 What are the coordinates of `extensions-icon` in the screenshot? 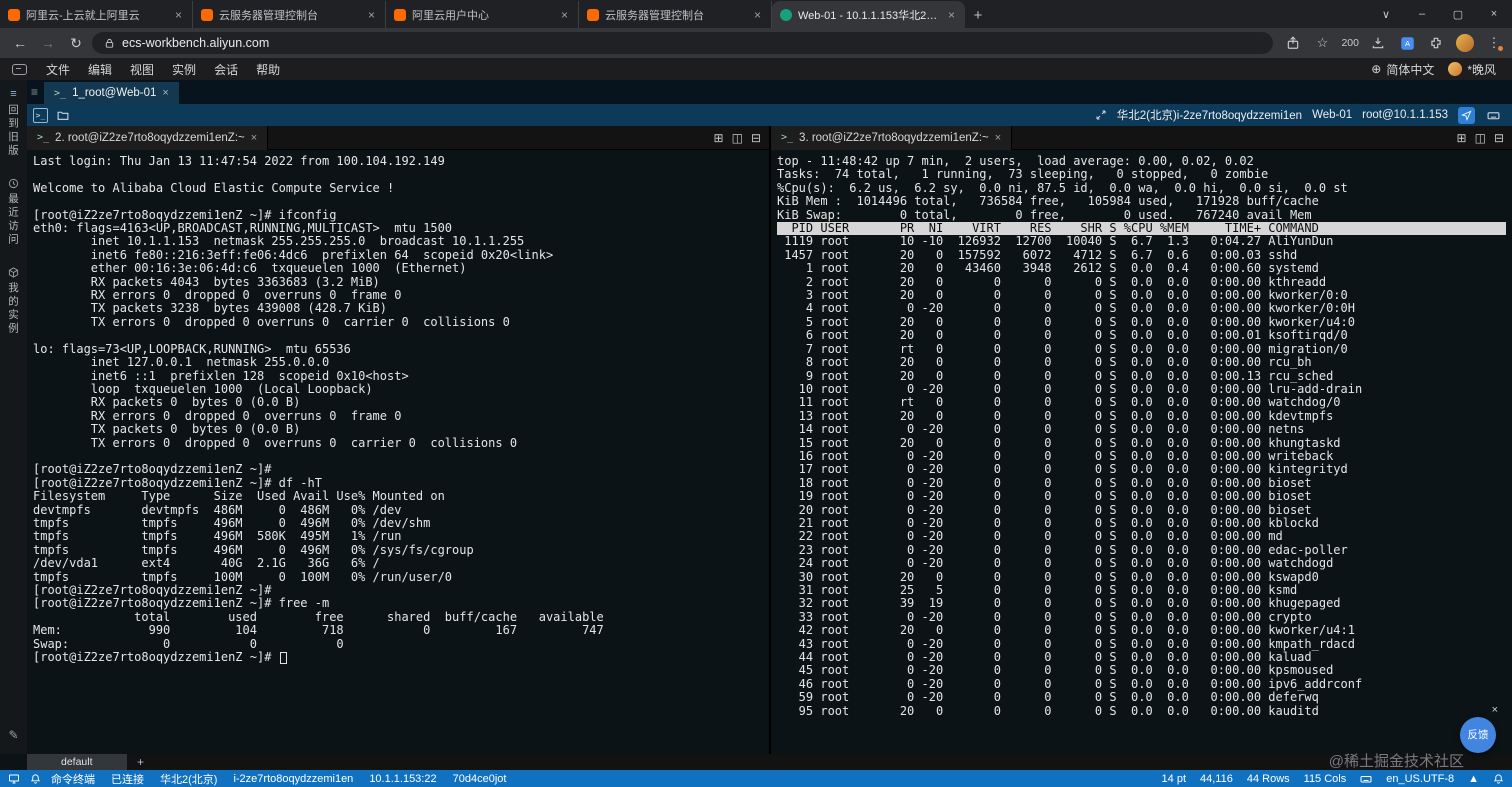 It's located at (1436, 43).